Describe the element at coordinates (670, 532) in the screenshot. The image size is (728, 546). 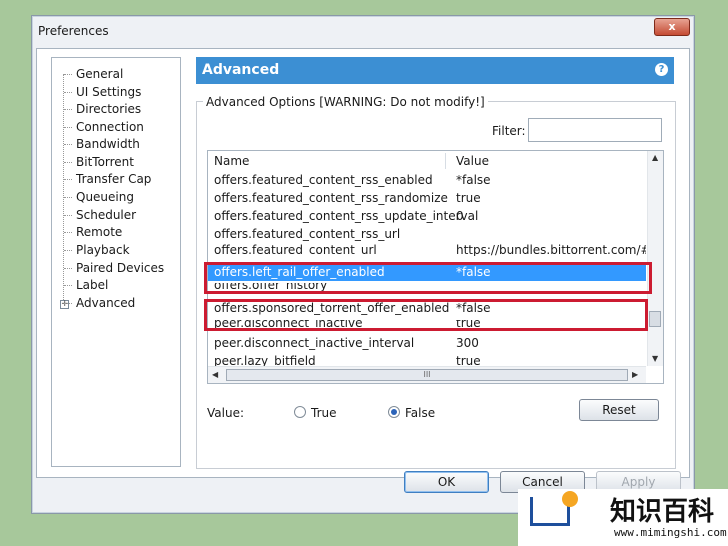
I see `watermark-url: www.mimingshi.com` at that location.